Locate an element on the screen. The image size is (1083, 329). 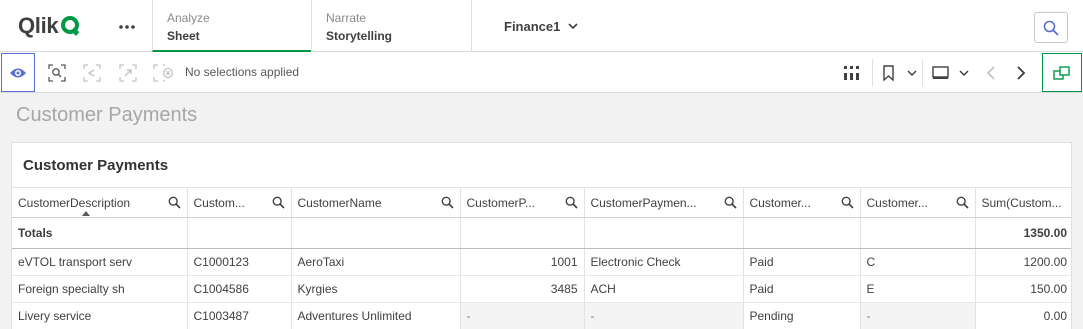
table-cell: Adventures Unlimited is located at coordinates (376, 315).